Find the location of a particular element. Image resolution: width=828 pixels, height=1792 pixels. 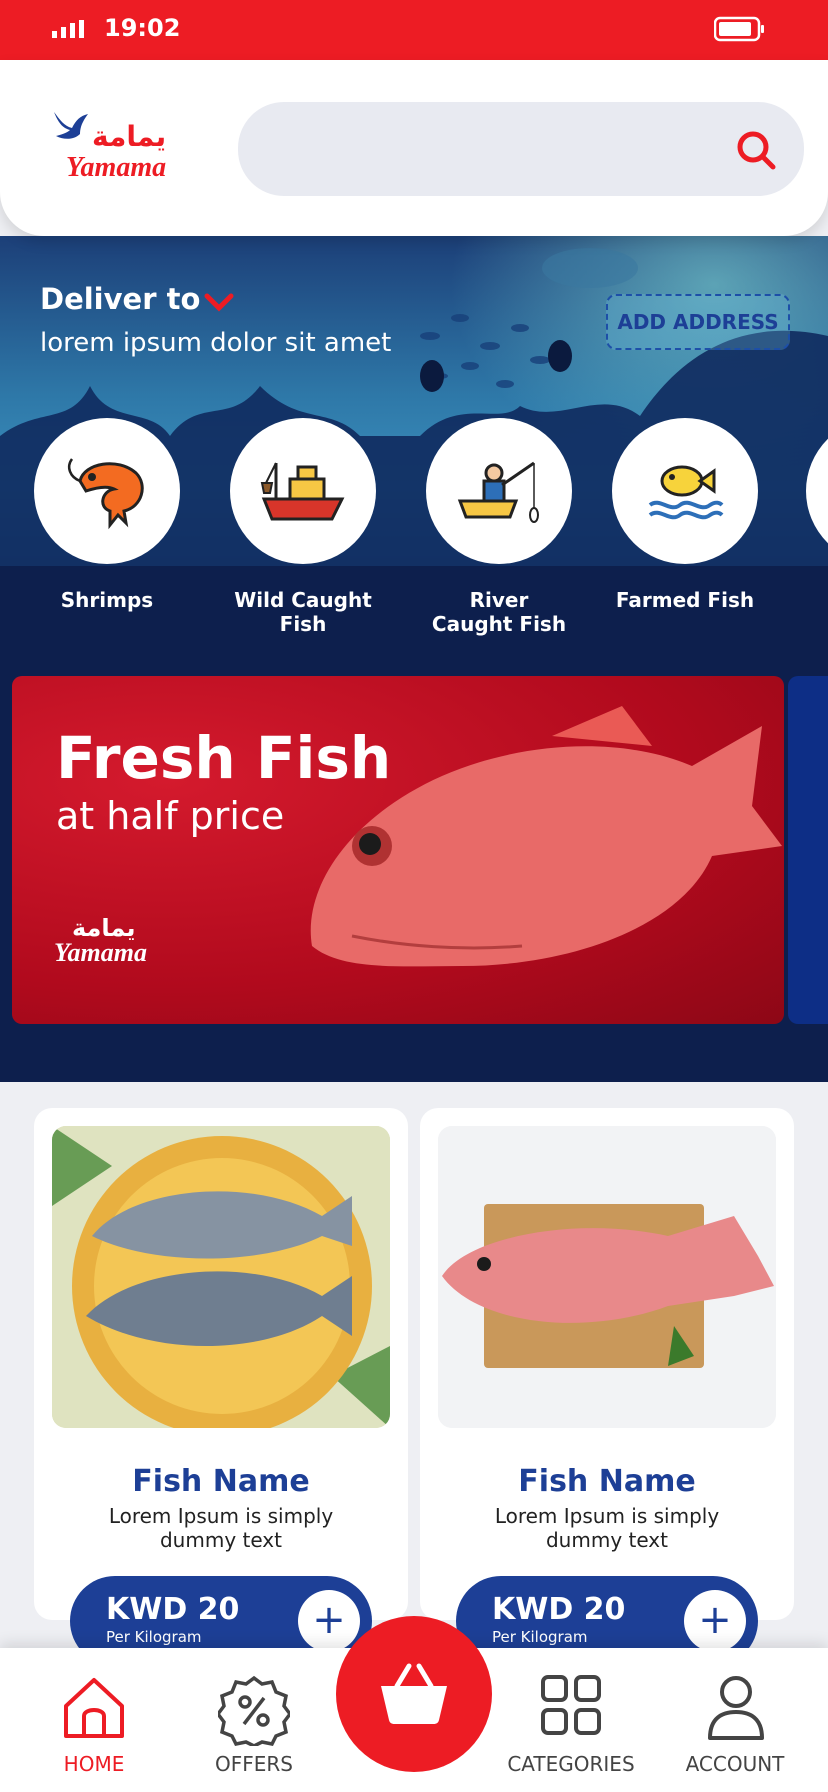

fishing-boat-icon is located at coordinates (302, 491).